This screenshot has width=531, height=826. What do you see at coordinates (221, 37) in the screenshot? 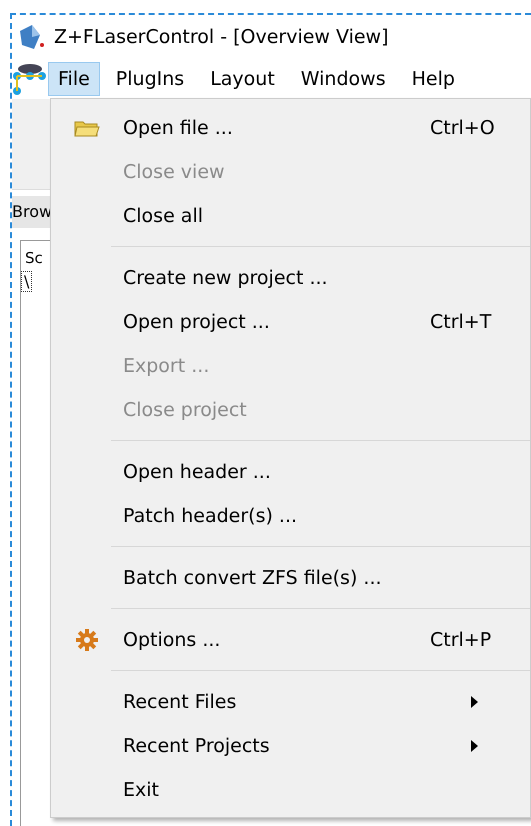
I see `window-title: Z+FLaserControl - [Overview View]` at bounding box center [221, 37].